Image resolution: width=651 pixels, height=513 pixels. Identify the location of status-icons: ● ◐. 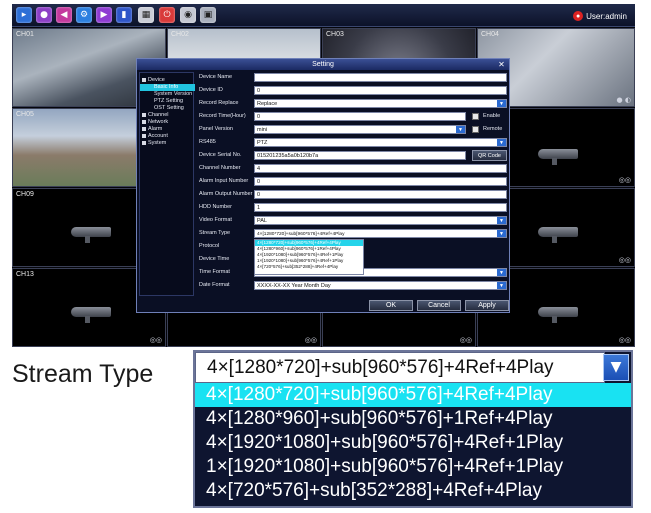
(623, 100).